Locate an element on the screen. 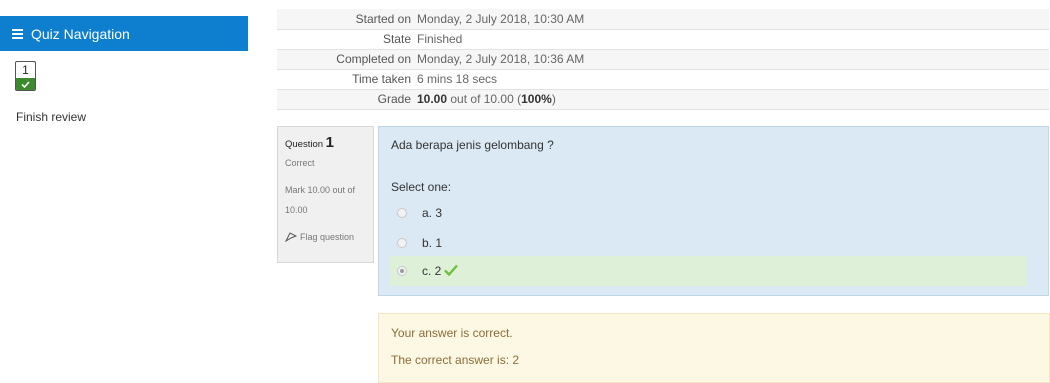 The width and height of the screenshot is (1050, 383). answer-option-a: a. 3 is located at coordinates (708, 213).